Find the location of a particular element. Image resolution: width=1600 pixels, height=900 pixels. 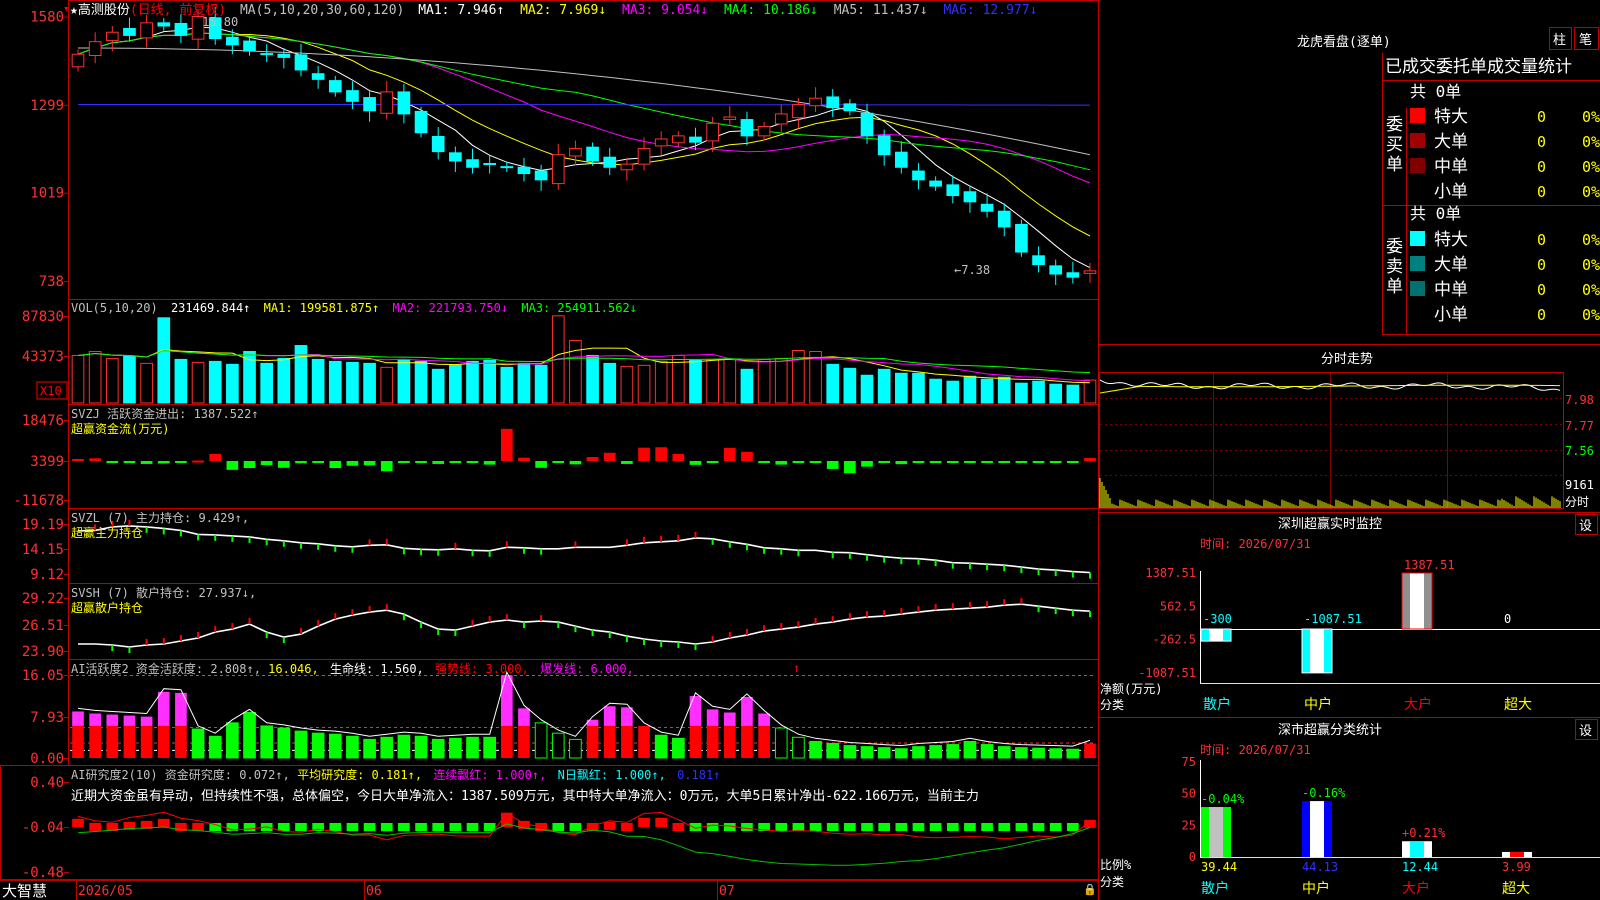

bi-button: 笔 is located at coordinates (1585, 40).